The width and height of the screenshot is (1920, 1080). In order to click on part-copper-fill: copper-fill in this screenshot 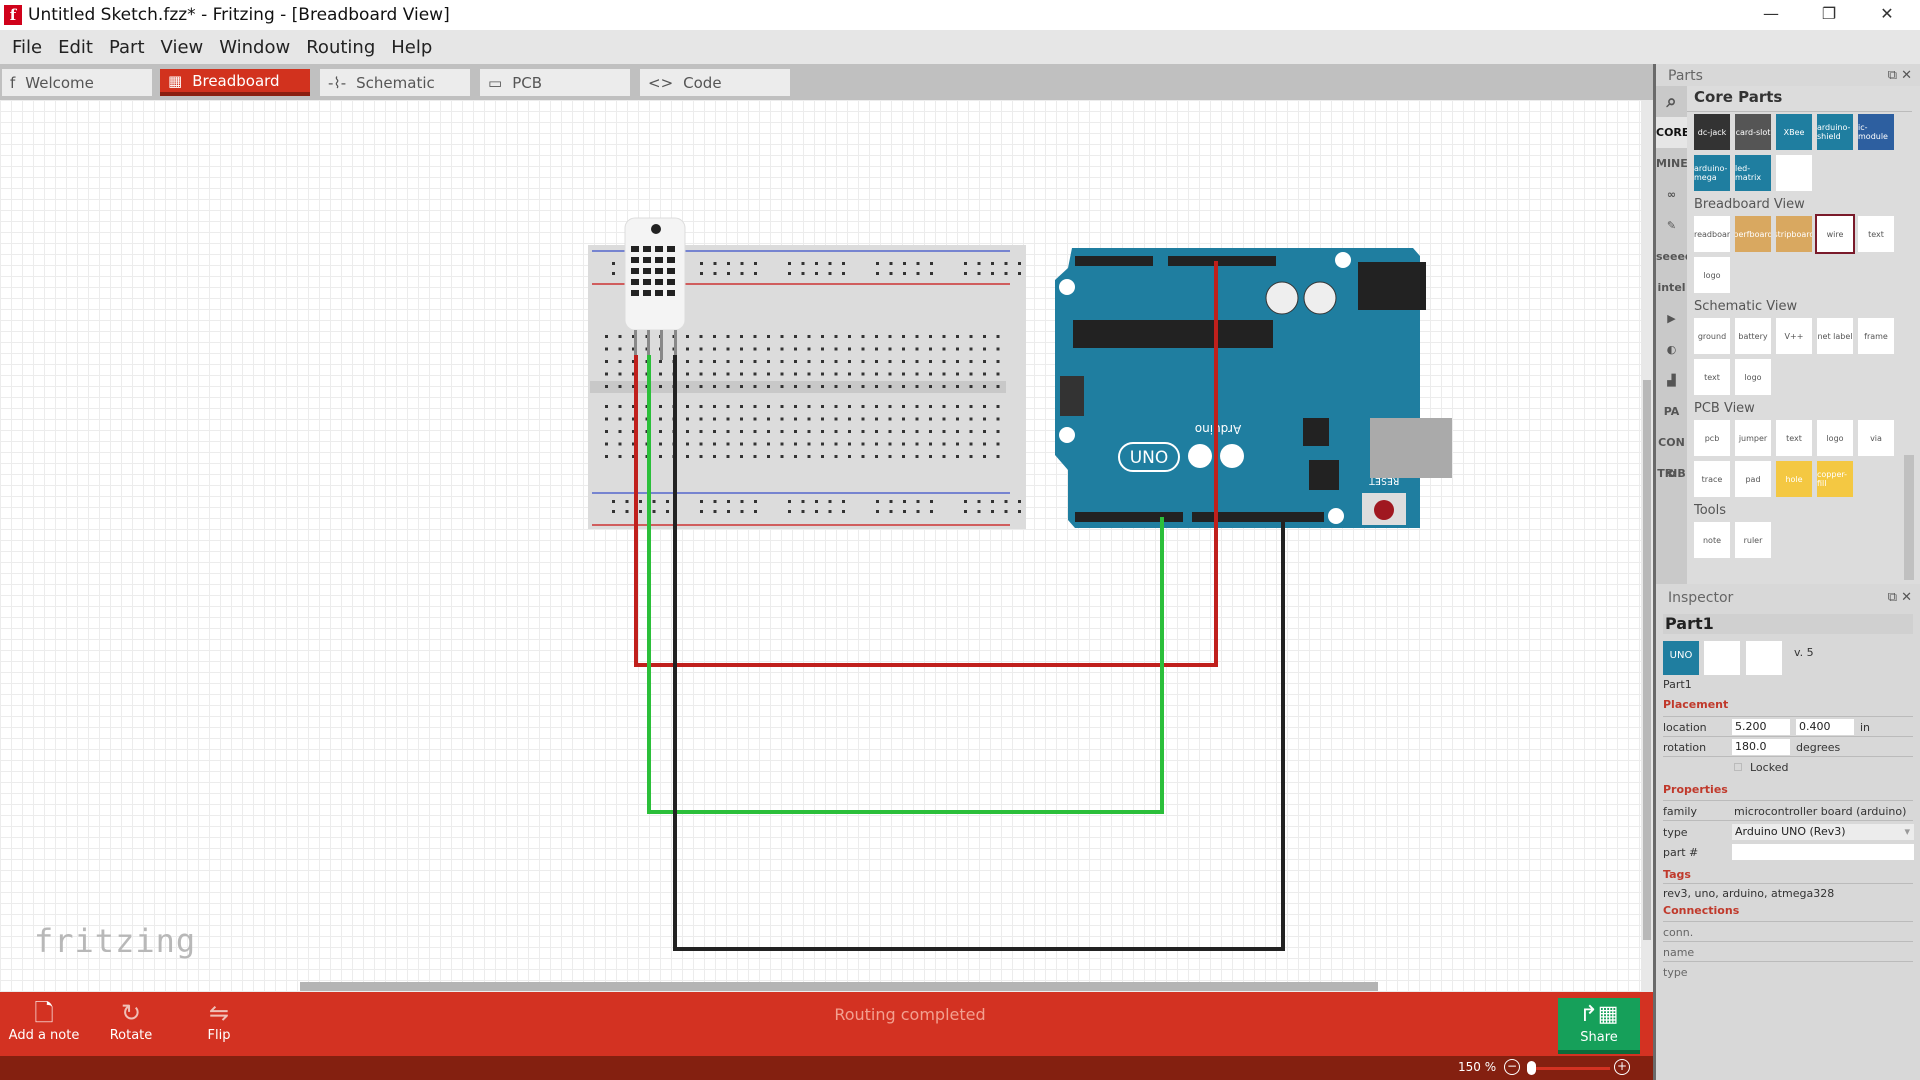, I will do `click(1835, 479)`.